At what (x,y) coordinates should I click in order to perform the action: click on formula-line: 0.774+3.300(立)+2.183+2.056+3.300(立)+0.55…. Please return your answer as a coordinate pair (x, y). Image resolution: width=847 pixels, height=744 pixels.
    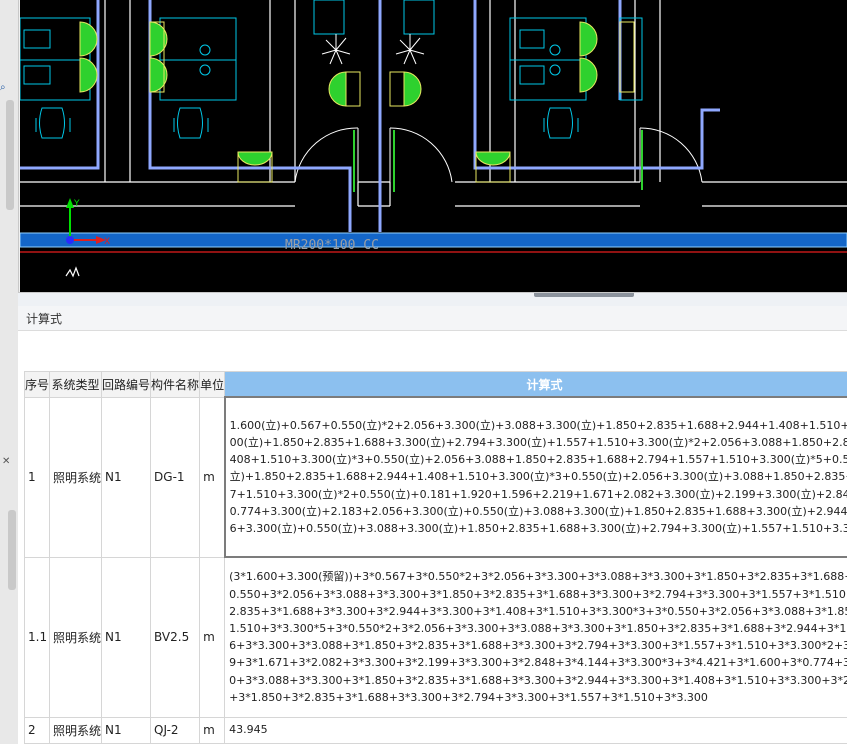
    Looking at the image, I should click on (538, 511).